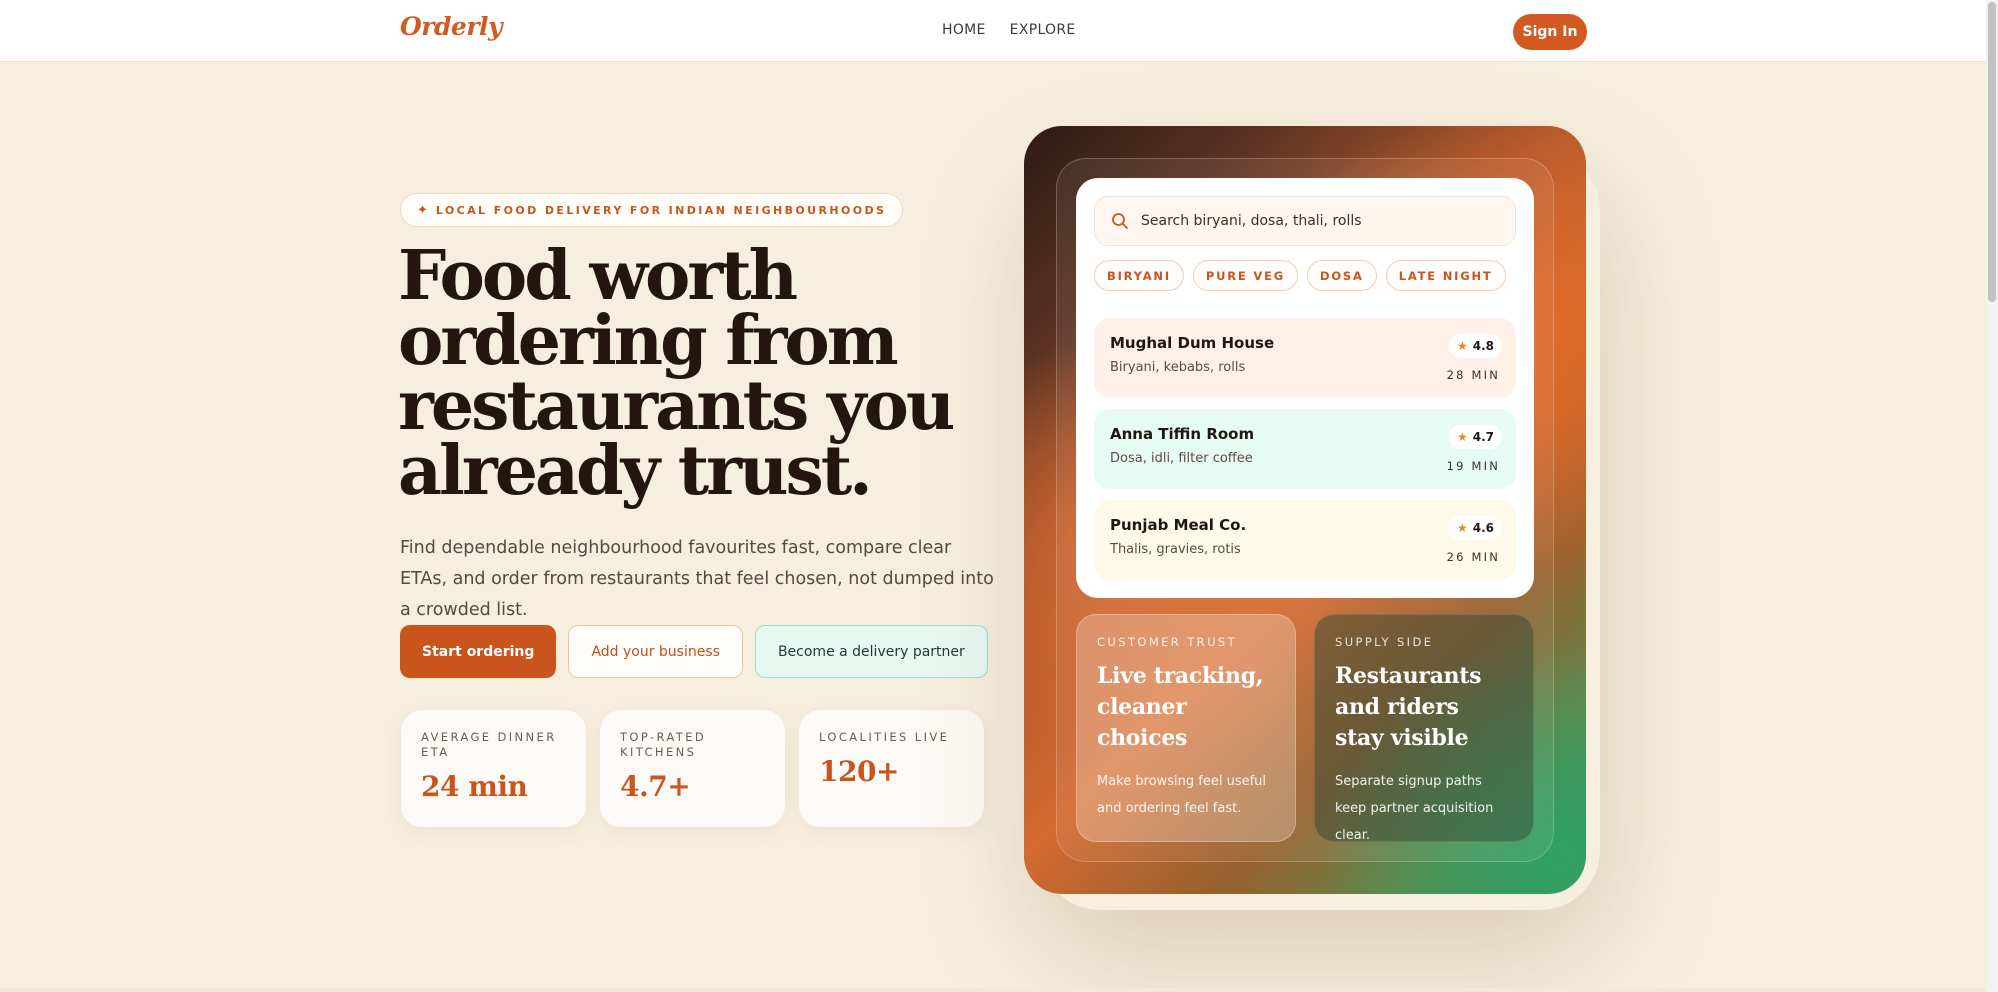  Describe the element at coordinates (1178, 525) in the screenshot. I see `restaurant-name: Punjab Meal Co.` at that location.